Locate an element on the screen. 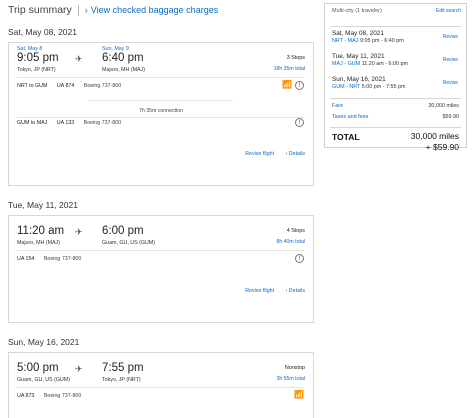 The width and height of the screenshot is (474, 418). baggage-charges-link: › View checked baggage charges is located at coordinates (151, 10).